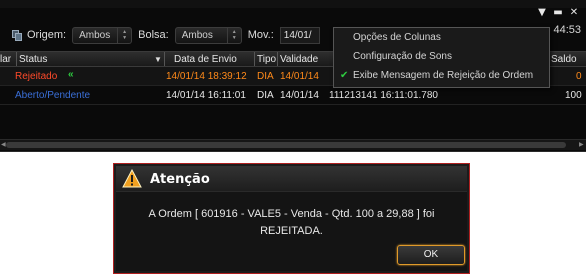 The image size is (586, 280). I want to click on menu-item-column-options: Opções de Colunas, so click(441, 38).